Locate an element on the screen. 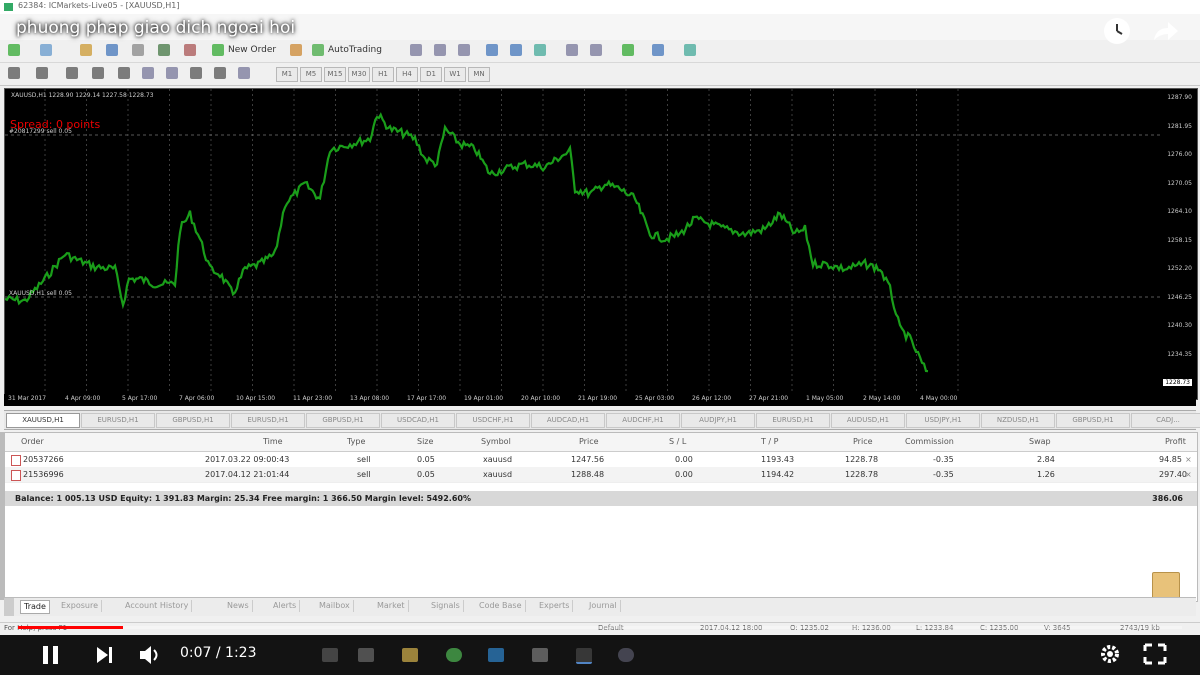  navigator-icon is located at coordinates (138, 50).